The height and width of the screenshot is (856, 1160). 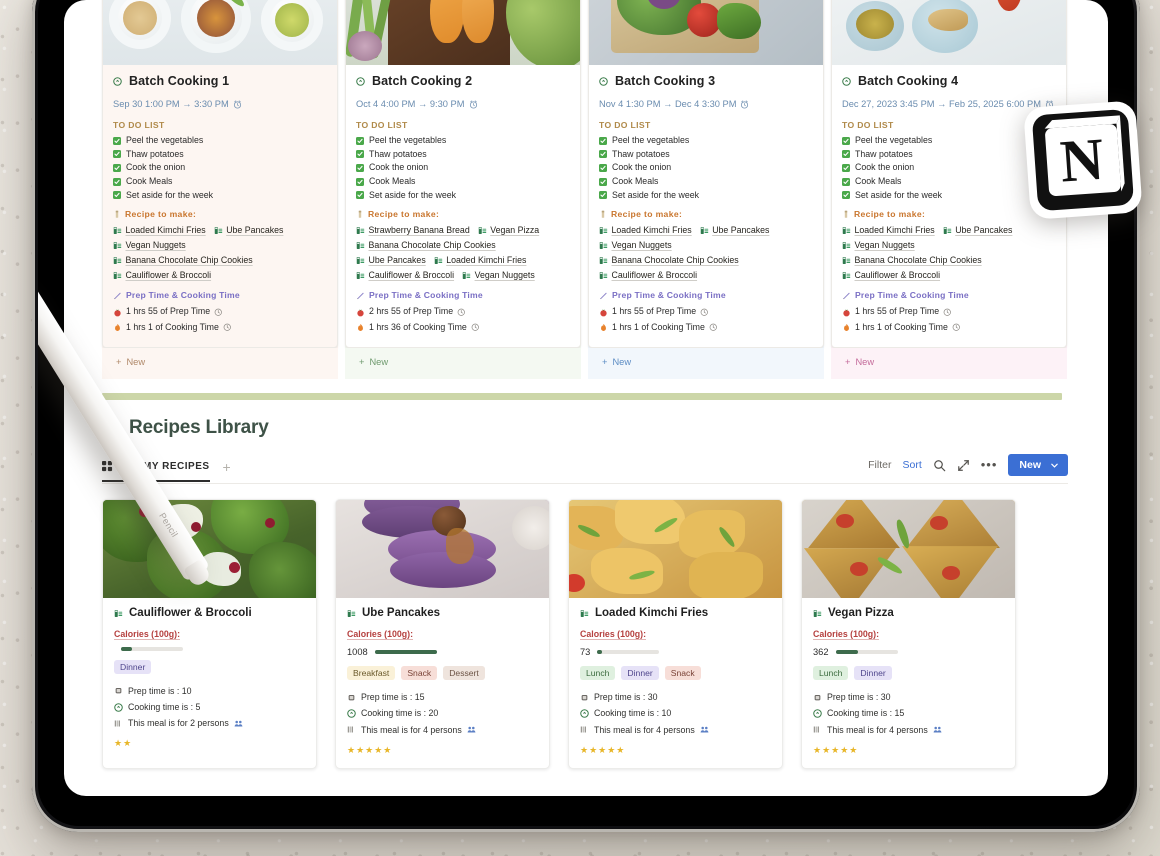 I want to click on more-options-icon: •••, so click(x=989, y=464).